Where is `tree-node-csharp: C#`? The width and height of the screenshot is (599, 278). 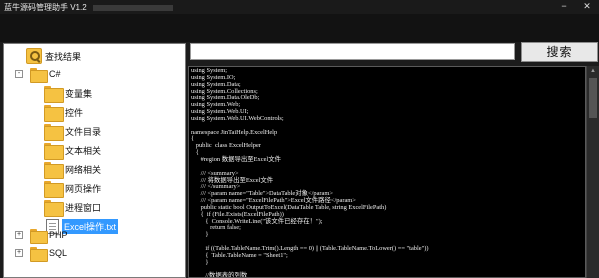
tree-node-csharp: C# is located at coordinates (45, 74).